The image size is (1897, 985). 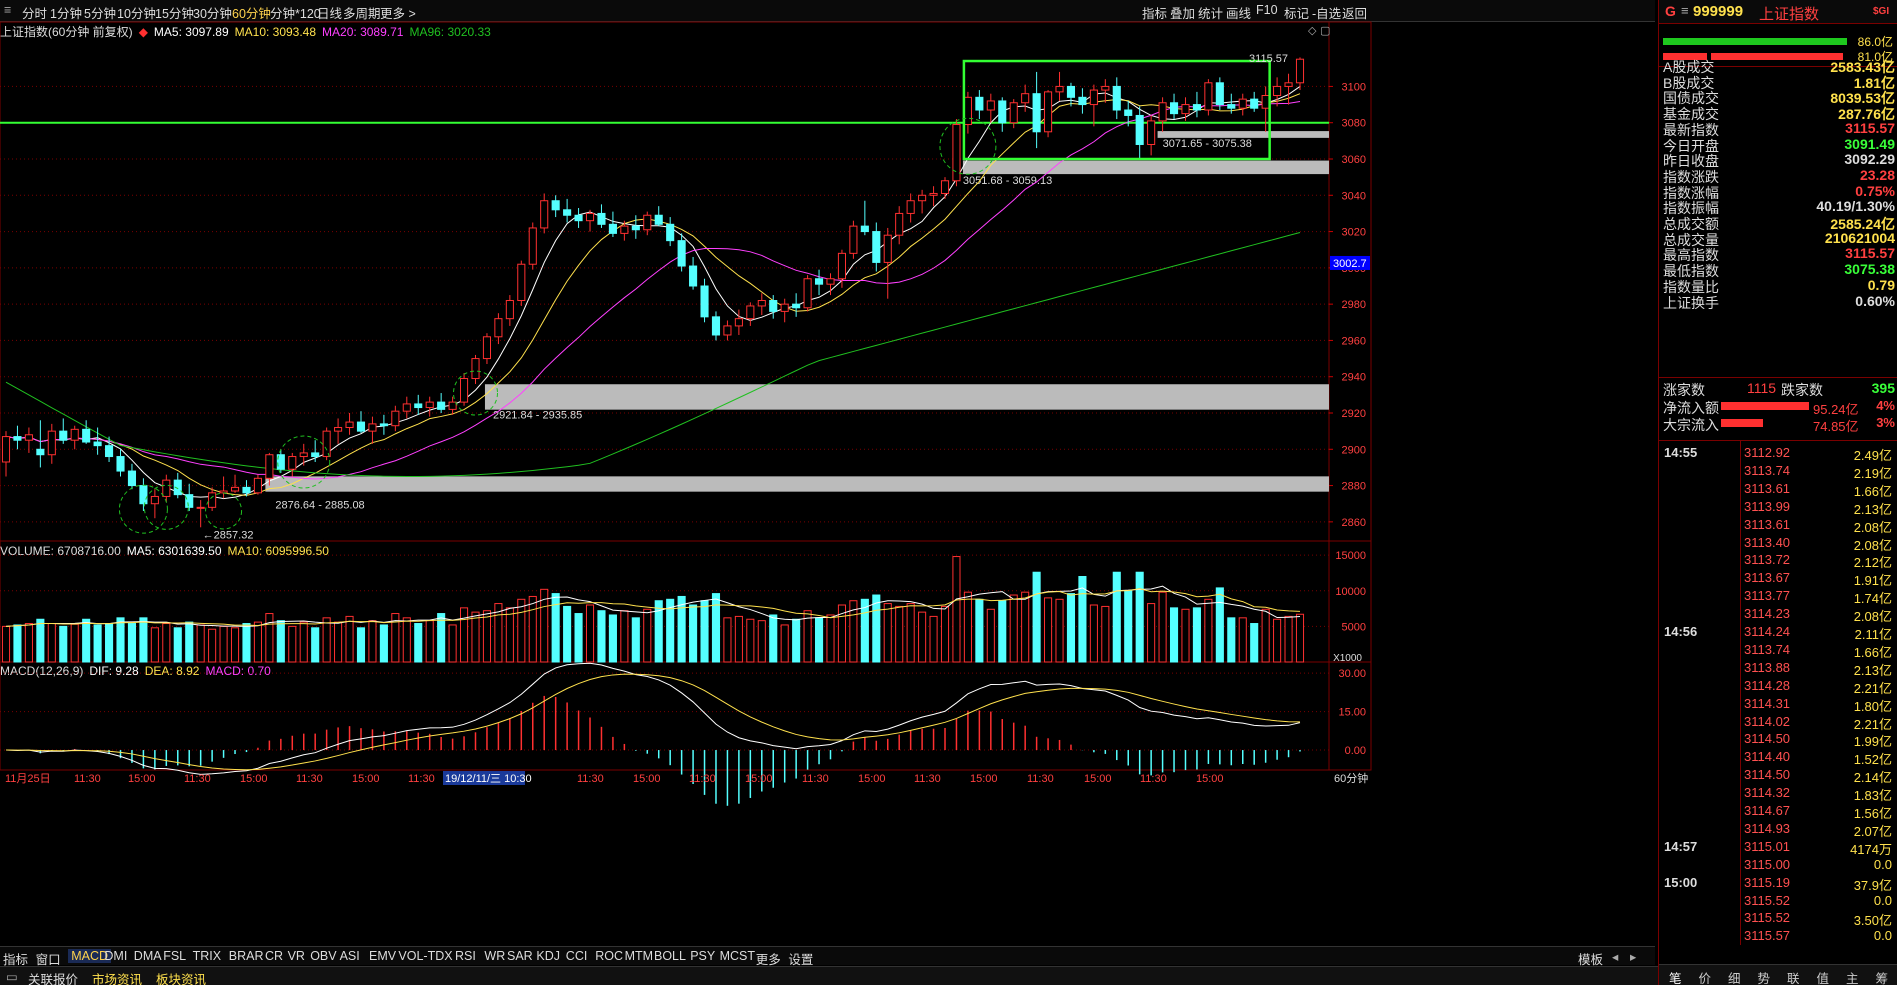 I want to click on window-icon: ▭, so click(x=12, y=976).